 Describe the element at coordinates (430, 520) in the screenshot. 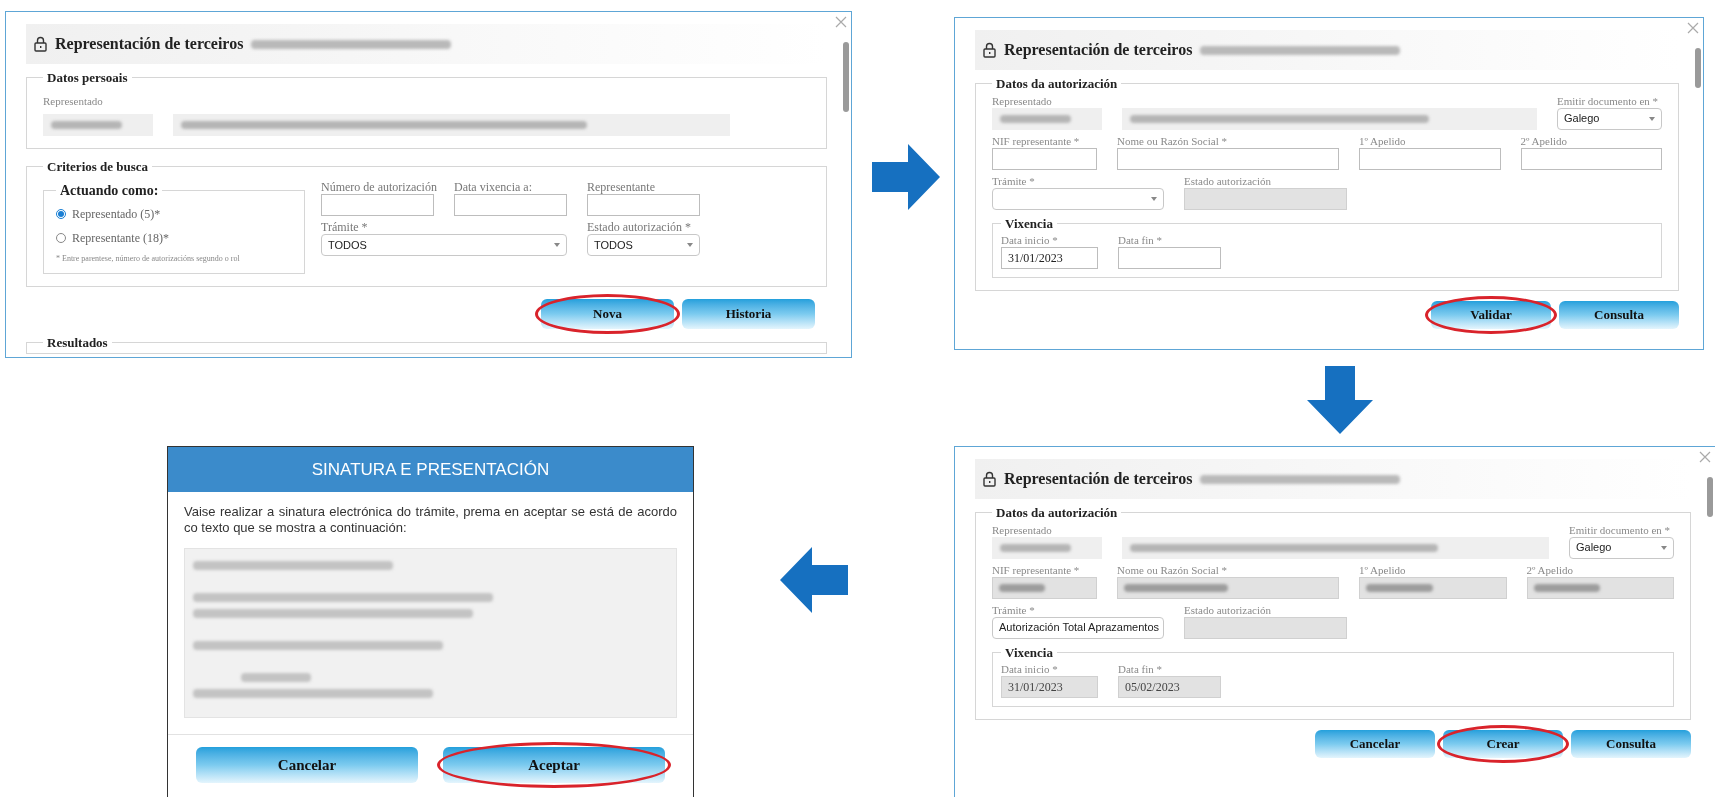

I see `dialog-message: Vaise realizar a sinatura electrónica do trámite, prema en aceptar se está de acordo co texto que se mostra a continuación:` at that location.